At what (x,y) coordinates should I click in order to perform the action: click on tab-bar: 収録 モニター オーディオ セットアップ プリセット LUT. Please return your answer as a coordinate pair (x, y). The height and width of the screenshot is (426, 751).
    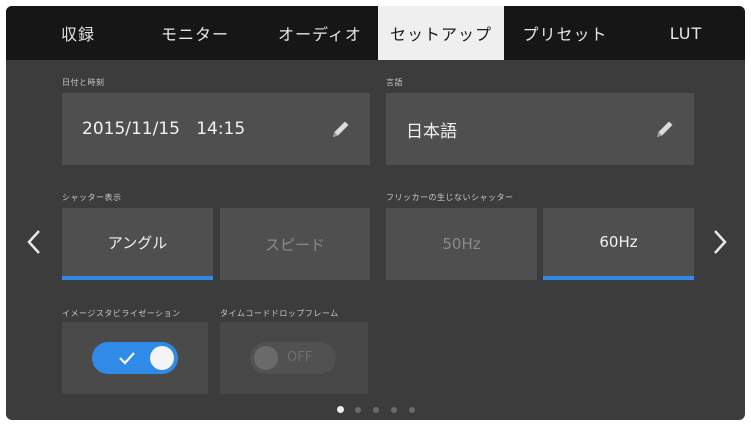
    Looking at the image, I should click on (375, 33).